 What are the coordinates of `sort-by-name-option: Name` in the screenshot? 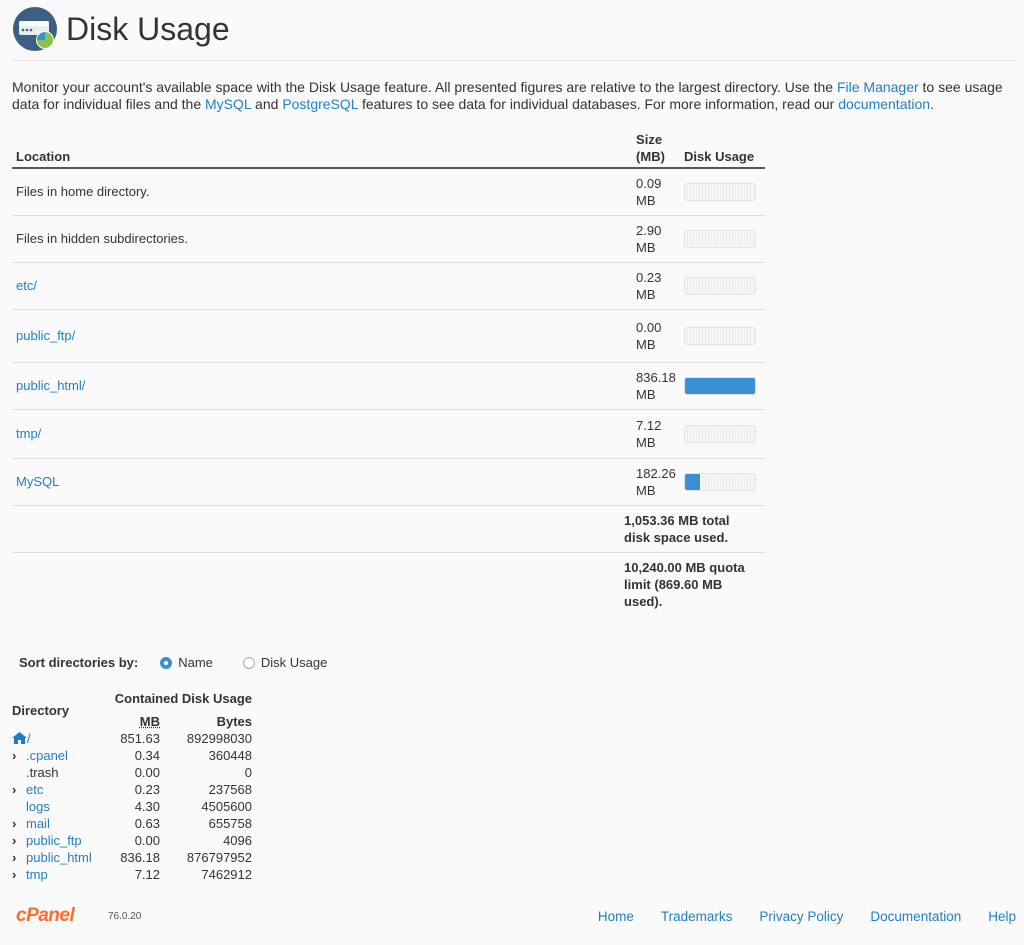 It's located at (186, 662).